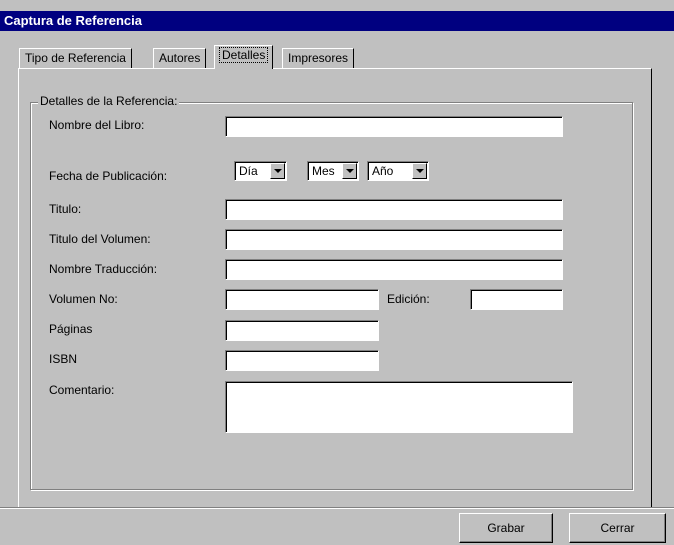 The image size is (674, 545). Describe the element at coordinates (394, 239) in the screenshot. I see `titulo-volumen-input` at that location.